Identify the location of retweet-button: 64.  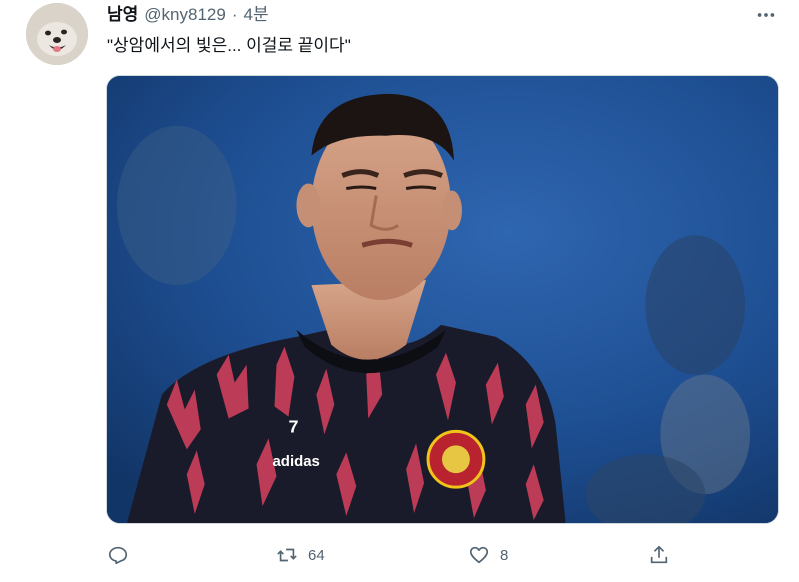
(300, 555).